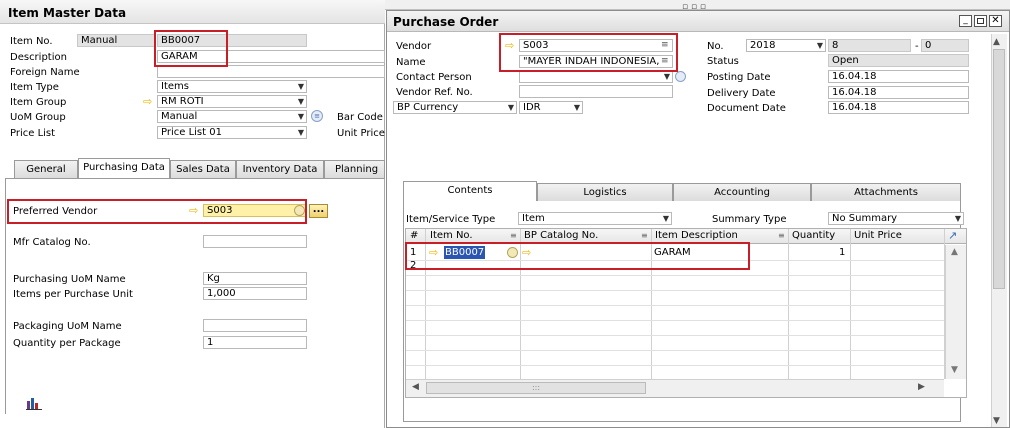  I want to click on item-no-label: Item No., so click(31, 41).